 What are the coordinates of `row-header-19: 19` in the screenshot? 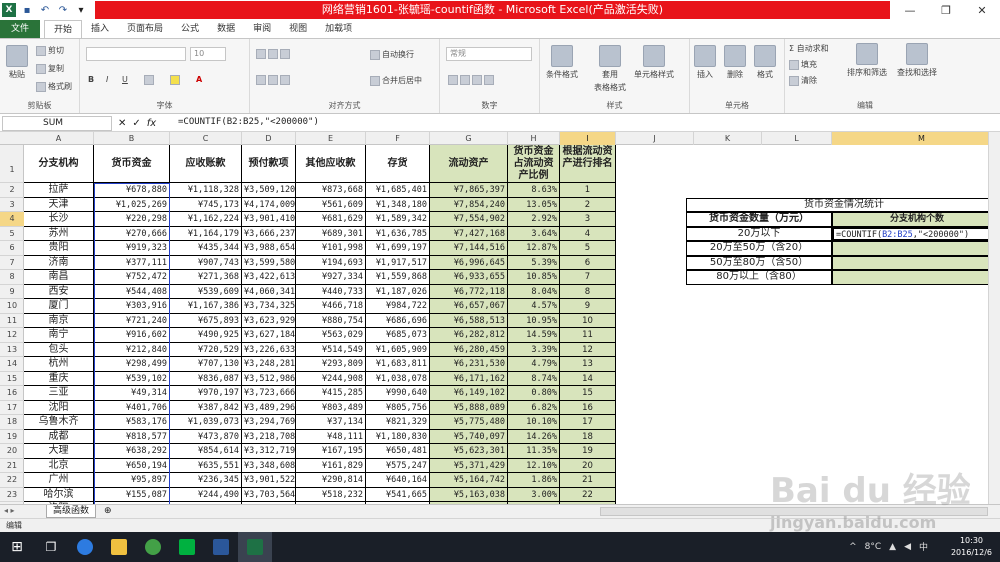 It's located at (12, 437).